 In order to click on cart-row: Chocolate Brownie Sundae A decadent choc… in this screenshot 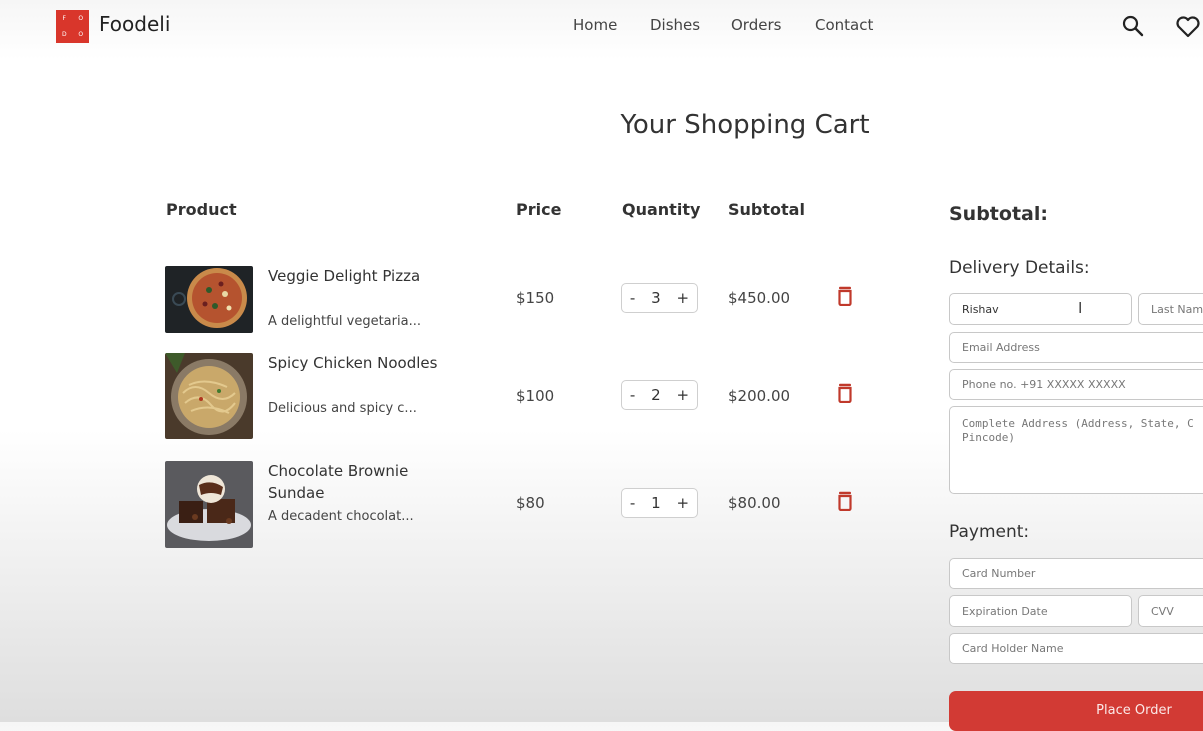, I will do `click(440, 505)`.